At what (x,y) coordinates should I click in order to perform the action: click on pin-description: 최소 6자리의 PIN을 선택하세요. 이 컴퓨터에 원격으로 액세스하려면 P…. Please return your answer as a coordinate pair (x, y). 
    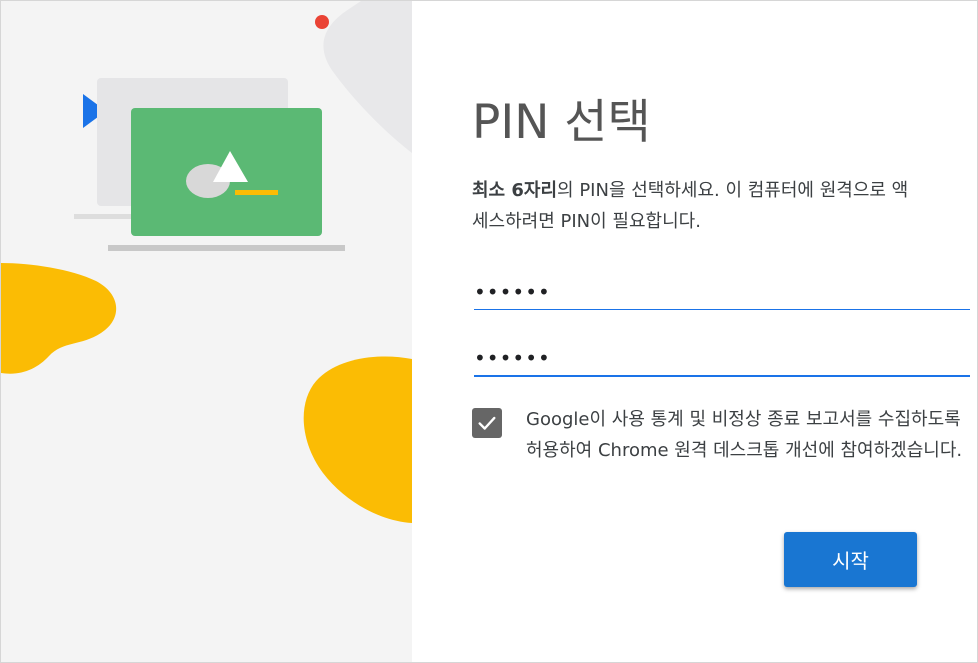
    Looking at the image, I should click on (697, 206).